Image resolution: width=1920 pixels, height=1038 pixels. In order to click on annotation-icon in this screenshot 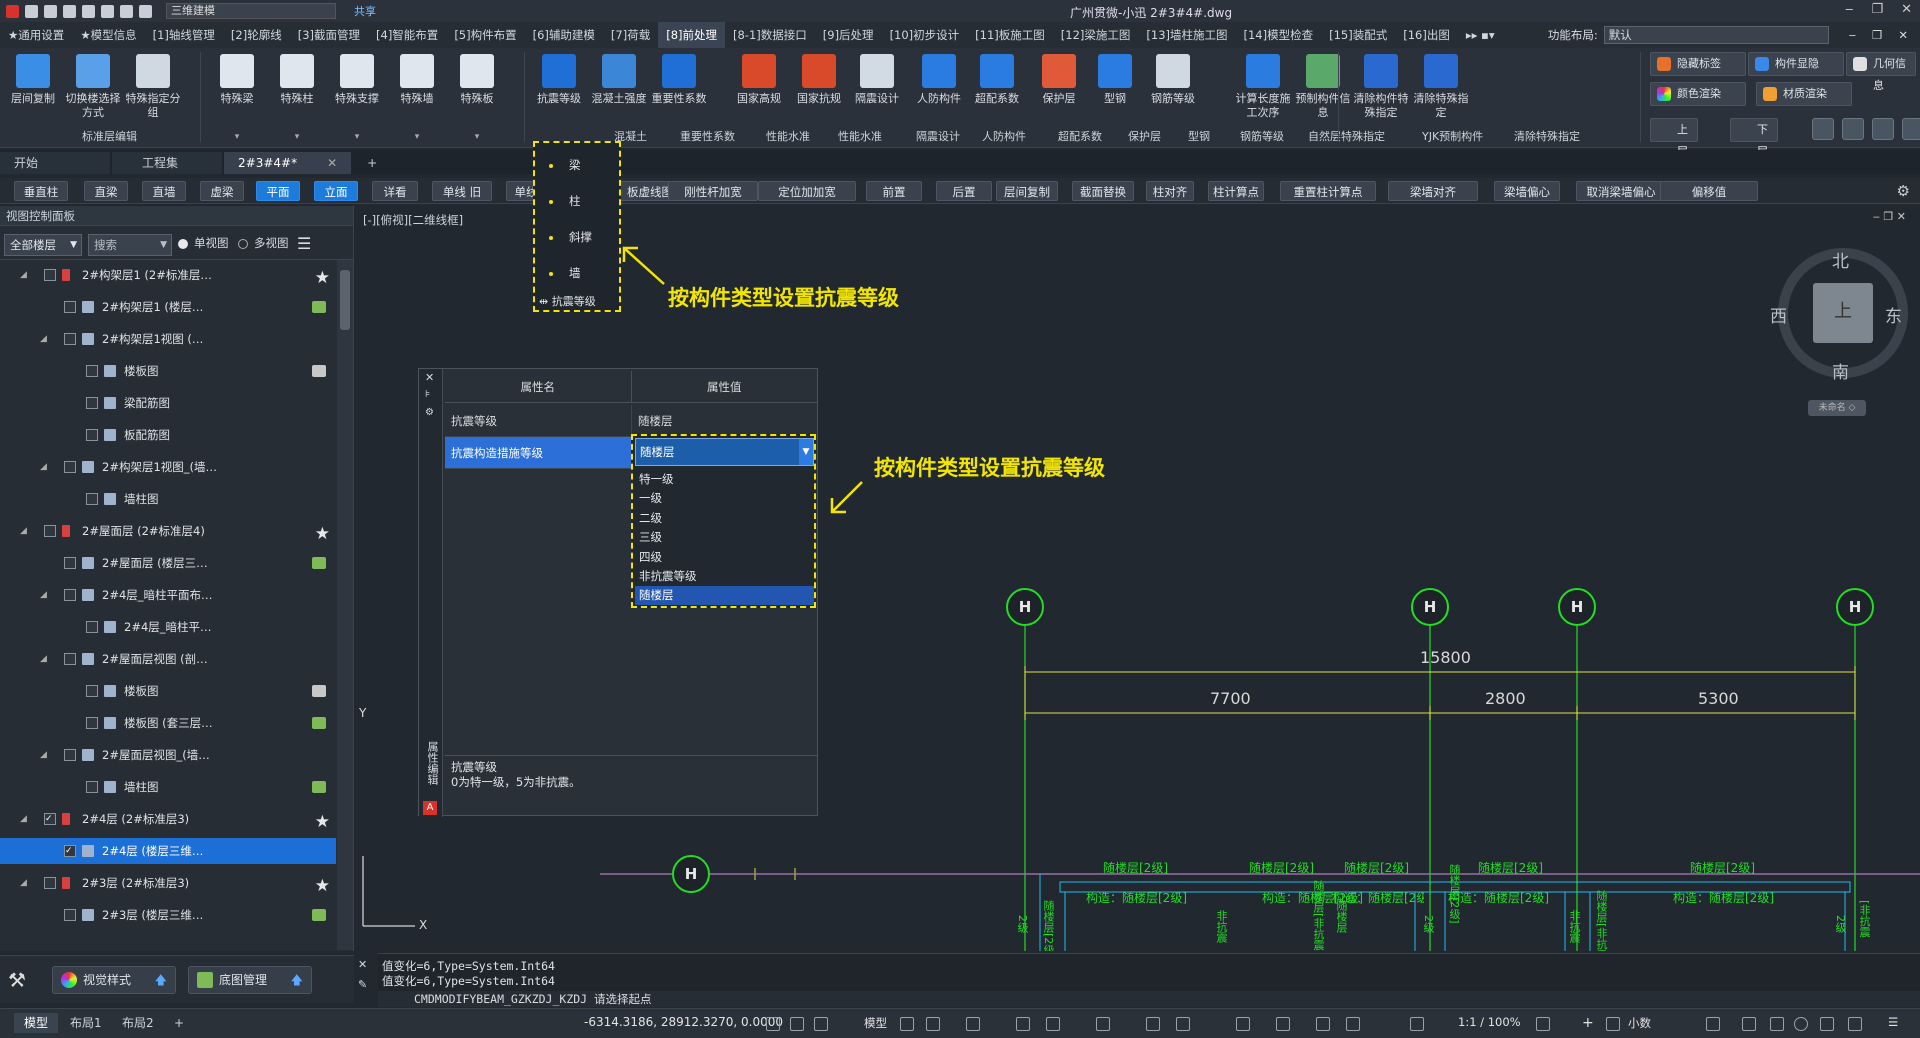, I will do `click(1417, 1024)`.